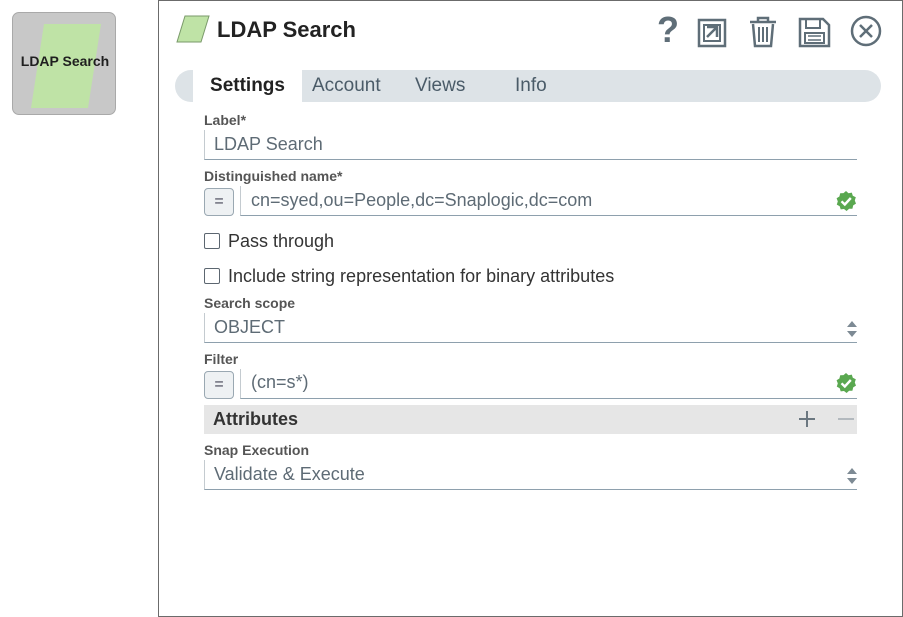  I want to click on help-button: ?, so click(667, 30).